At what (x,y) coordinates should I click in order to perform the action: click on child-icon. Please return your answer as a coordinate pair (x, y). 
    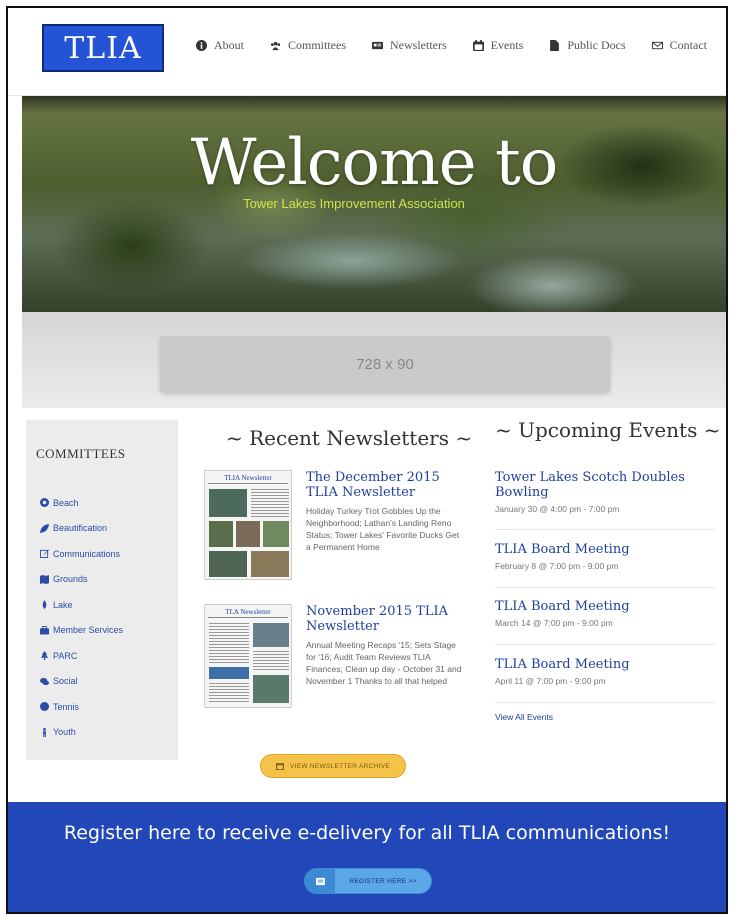
    Looking at the image, I should click on (44, 732).